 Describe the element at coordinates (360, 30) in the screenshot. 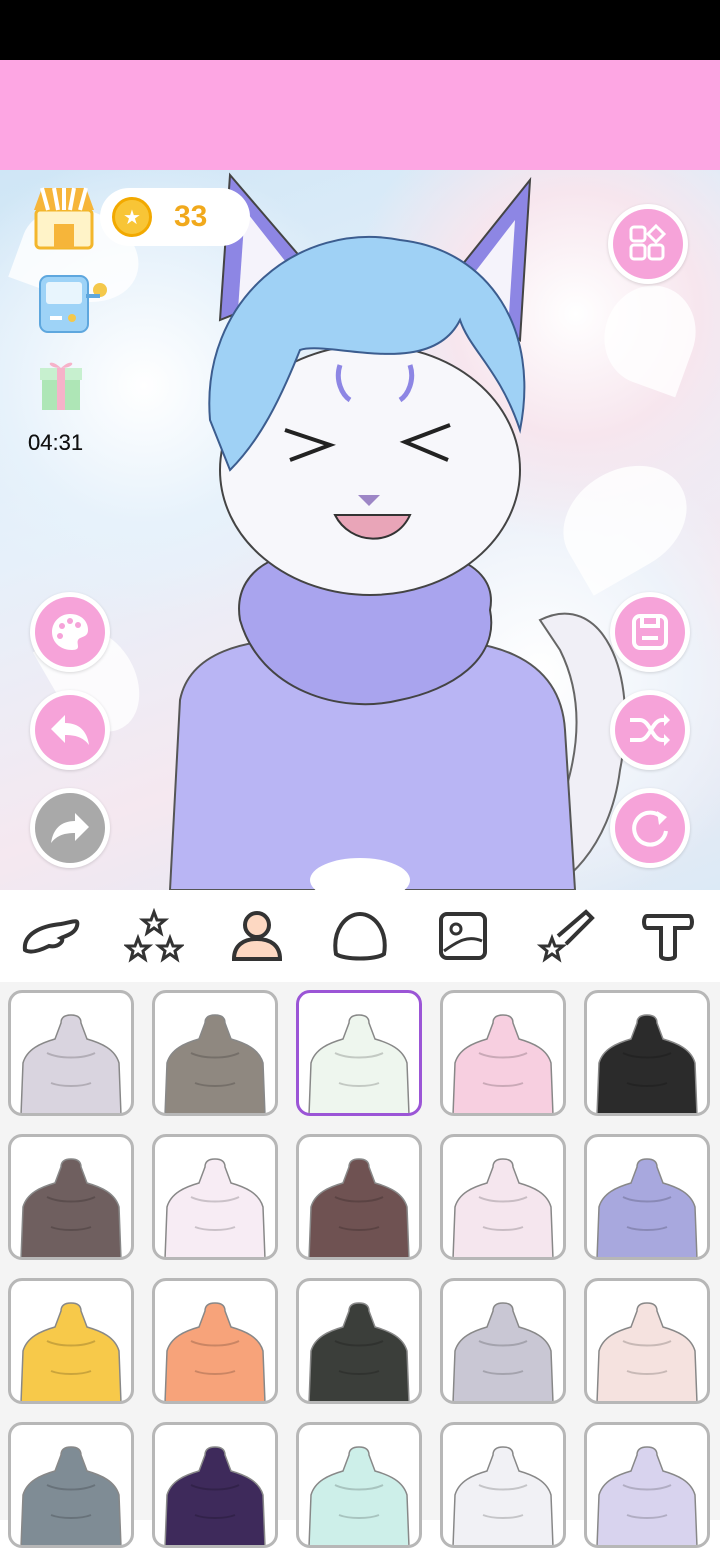

I see `status-bar` at that location.